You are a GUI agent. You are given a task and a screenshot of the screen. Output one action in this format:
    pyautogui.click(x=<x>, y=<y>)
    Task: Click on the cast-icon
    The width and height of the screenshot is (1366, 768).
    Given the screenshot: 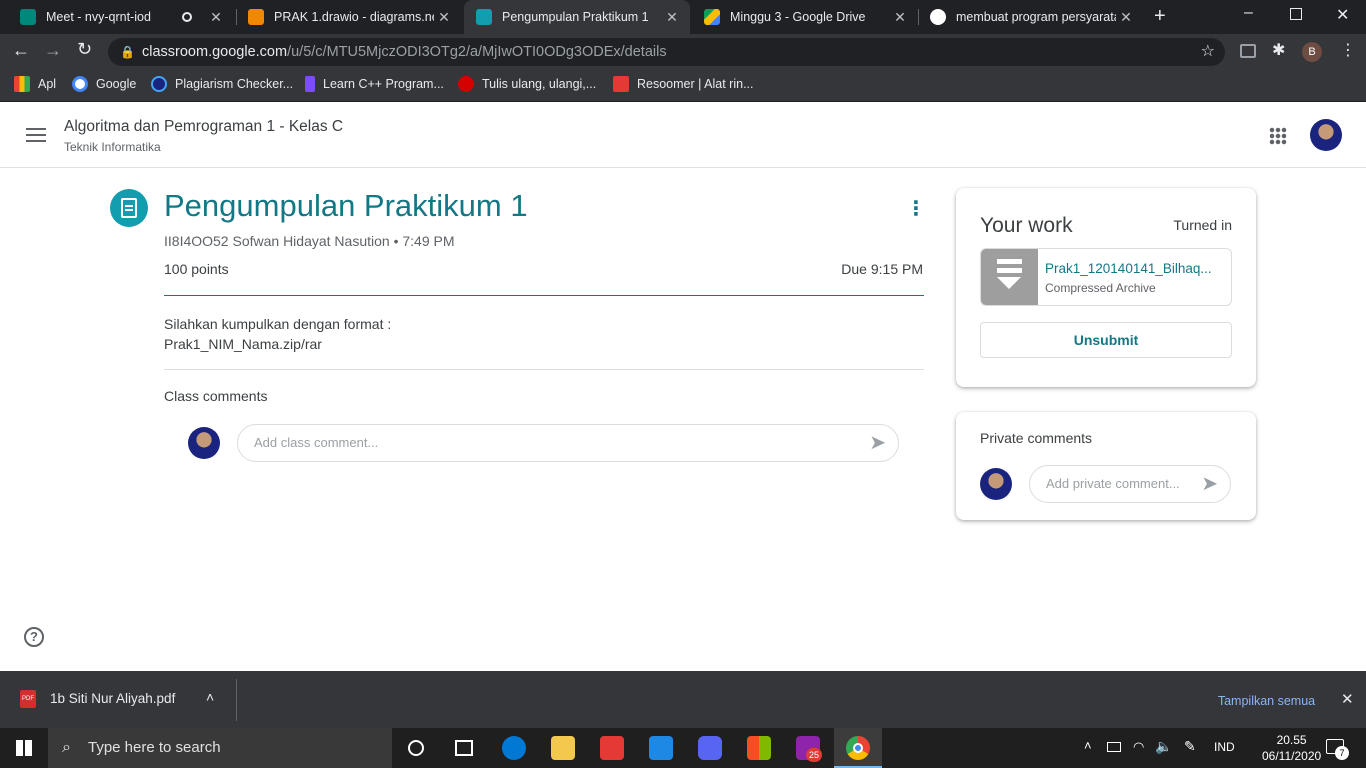 What is the action you would take?
    pyautogui.click(x=1248, y=51)
    